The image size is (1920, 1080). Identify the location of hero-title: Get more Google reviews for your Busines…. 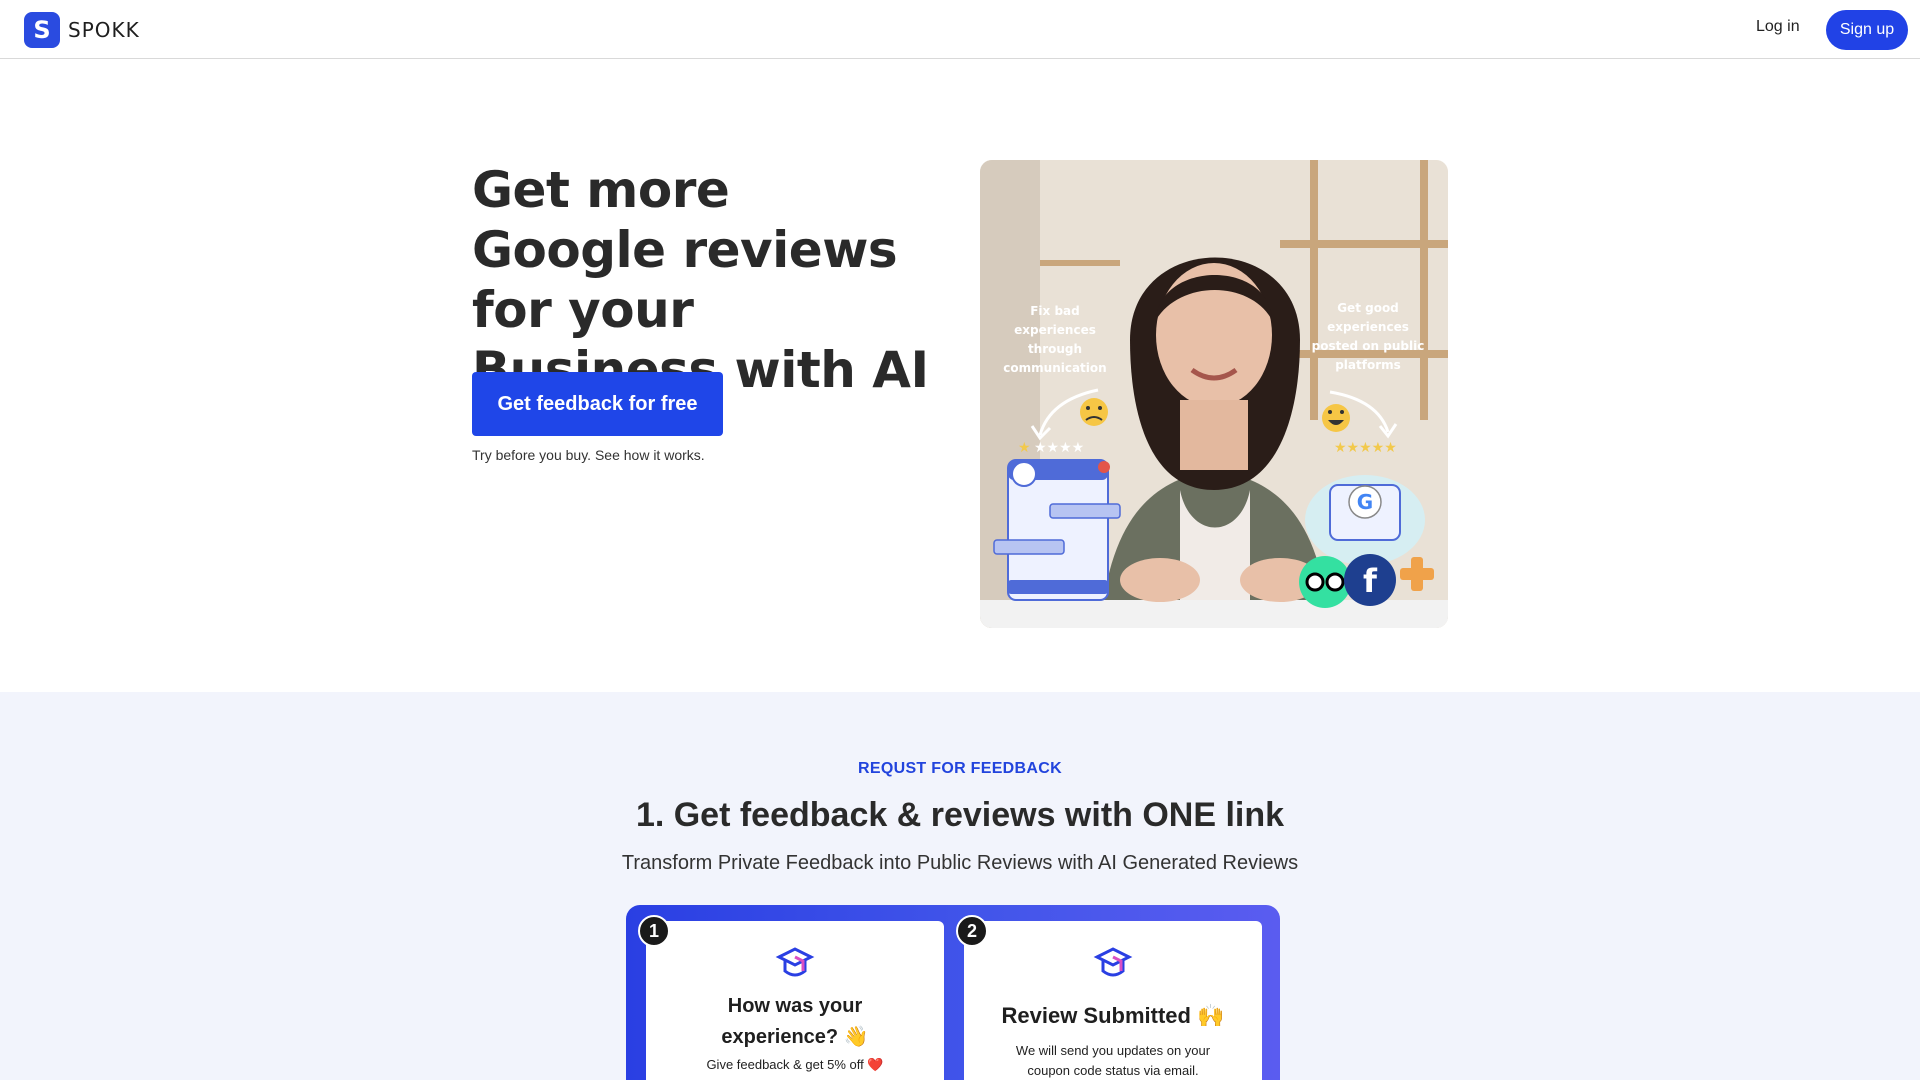
(700, 280).